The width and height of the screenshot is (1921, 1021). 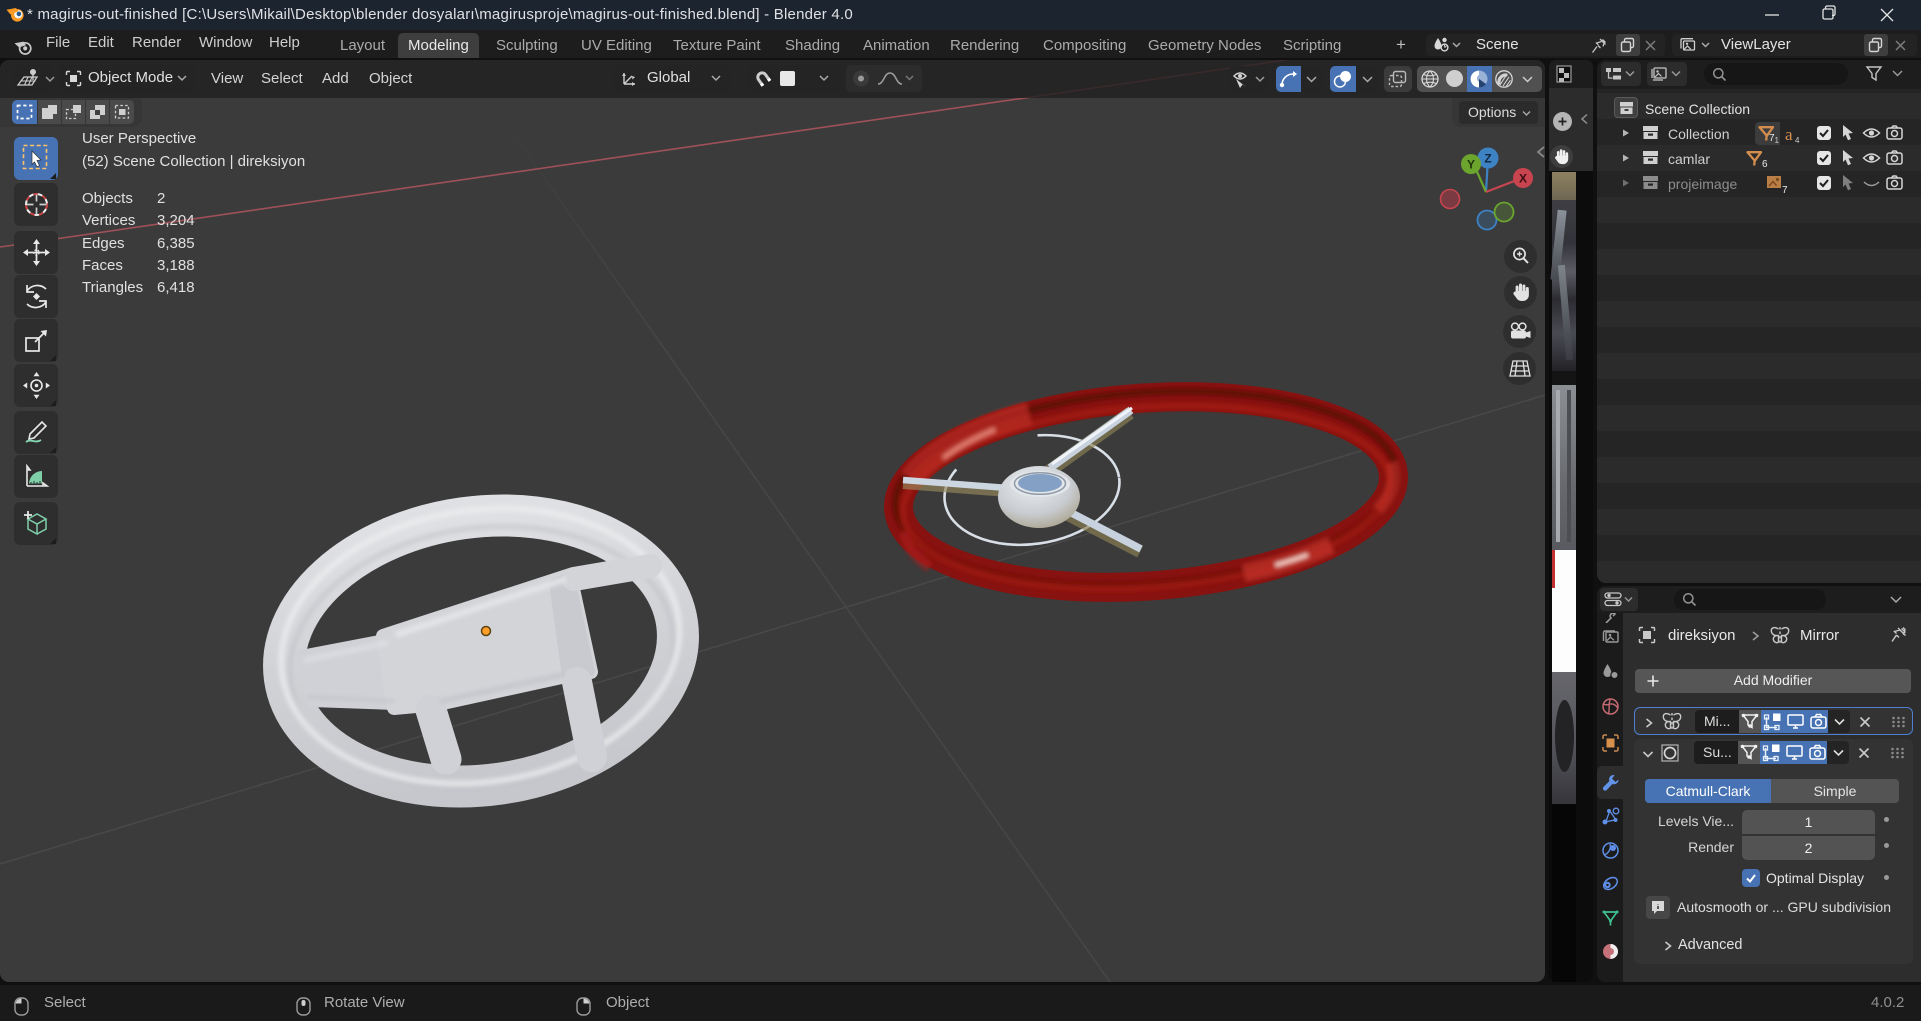 I want to click on svg-text: Y, so click(x=1471, y=165).